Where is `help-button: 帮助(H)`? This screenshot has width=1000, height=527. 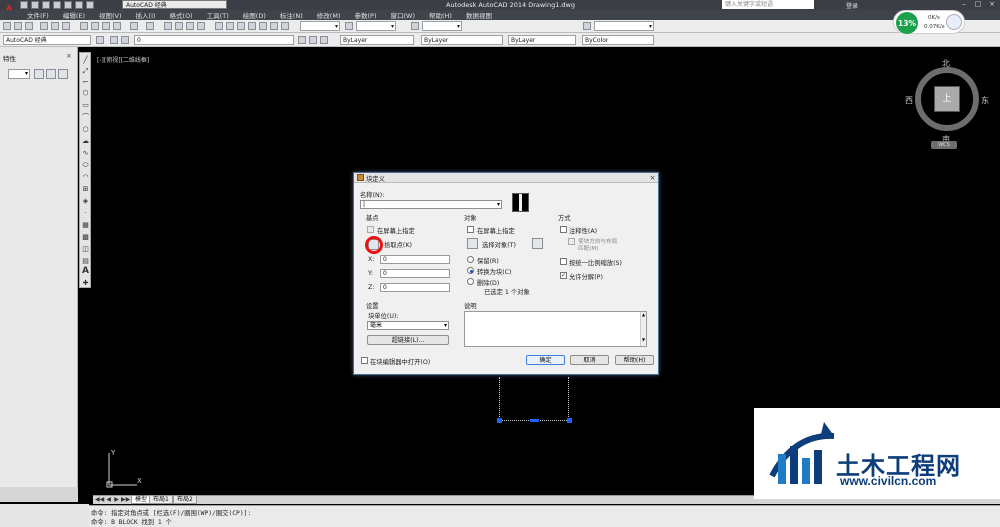 help-button: 帮助(H) is located at coordinates (634, 360).